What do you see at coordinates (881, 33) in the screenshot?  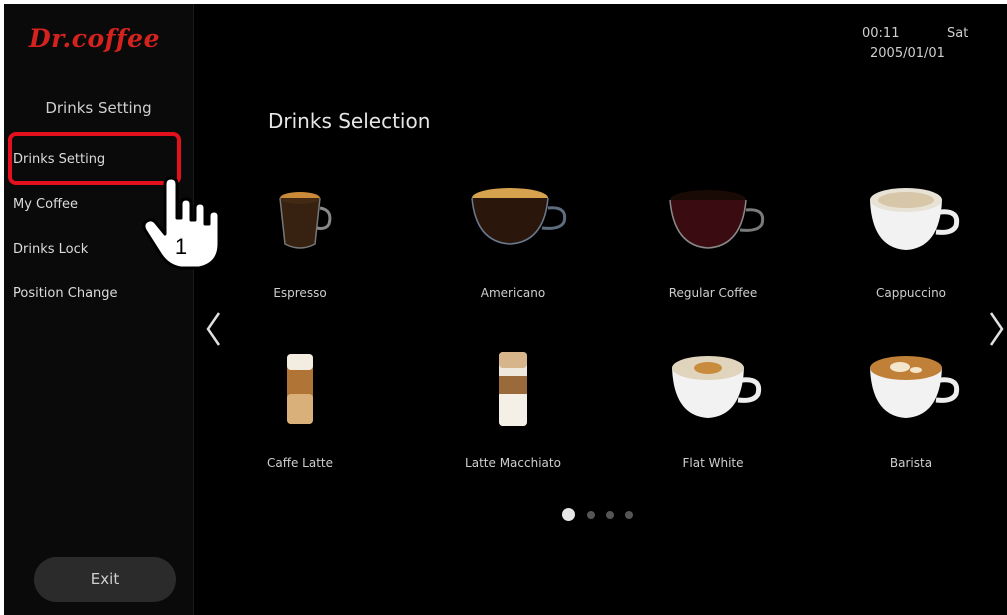 I see `clock-time: 00:11` at bounding box center [881, 33].